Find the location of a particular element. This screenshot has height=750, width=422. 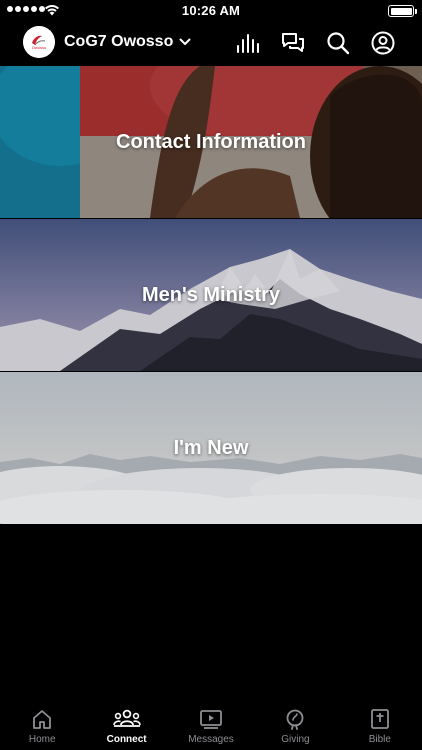

play-icon is located at coordinates (211, 719).